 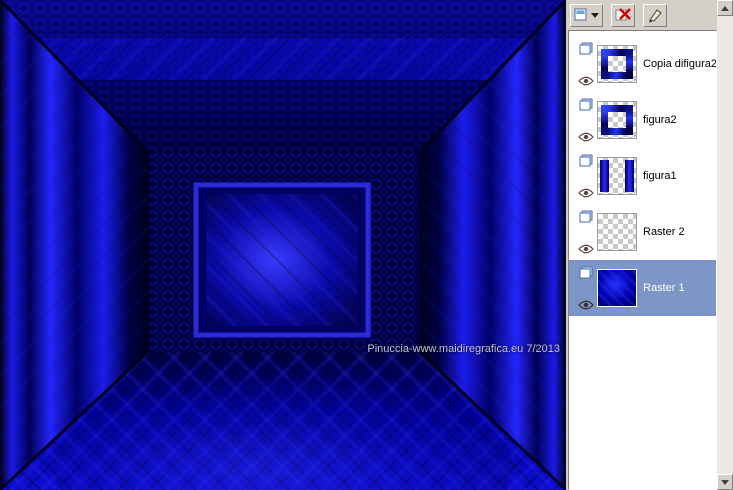 I want to click on delete-layer-button, so click(x=623, y=15).